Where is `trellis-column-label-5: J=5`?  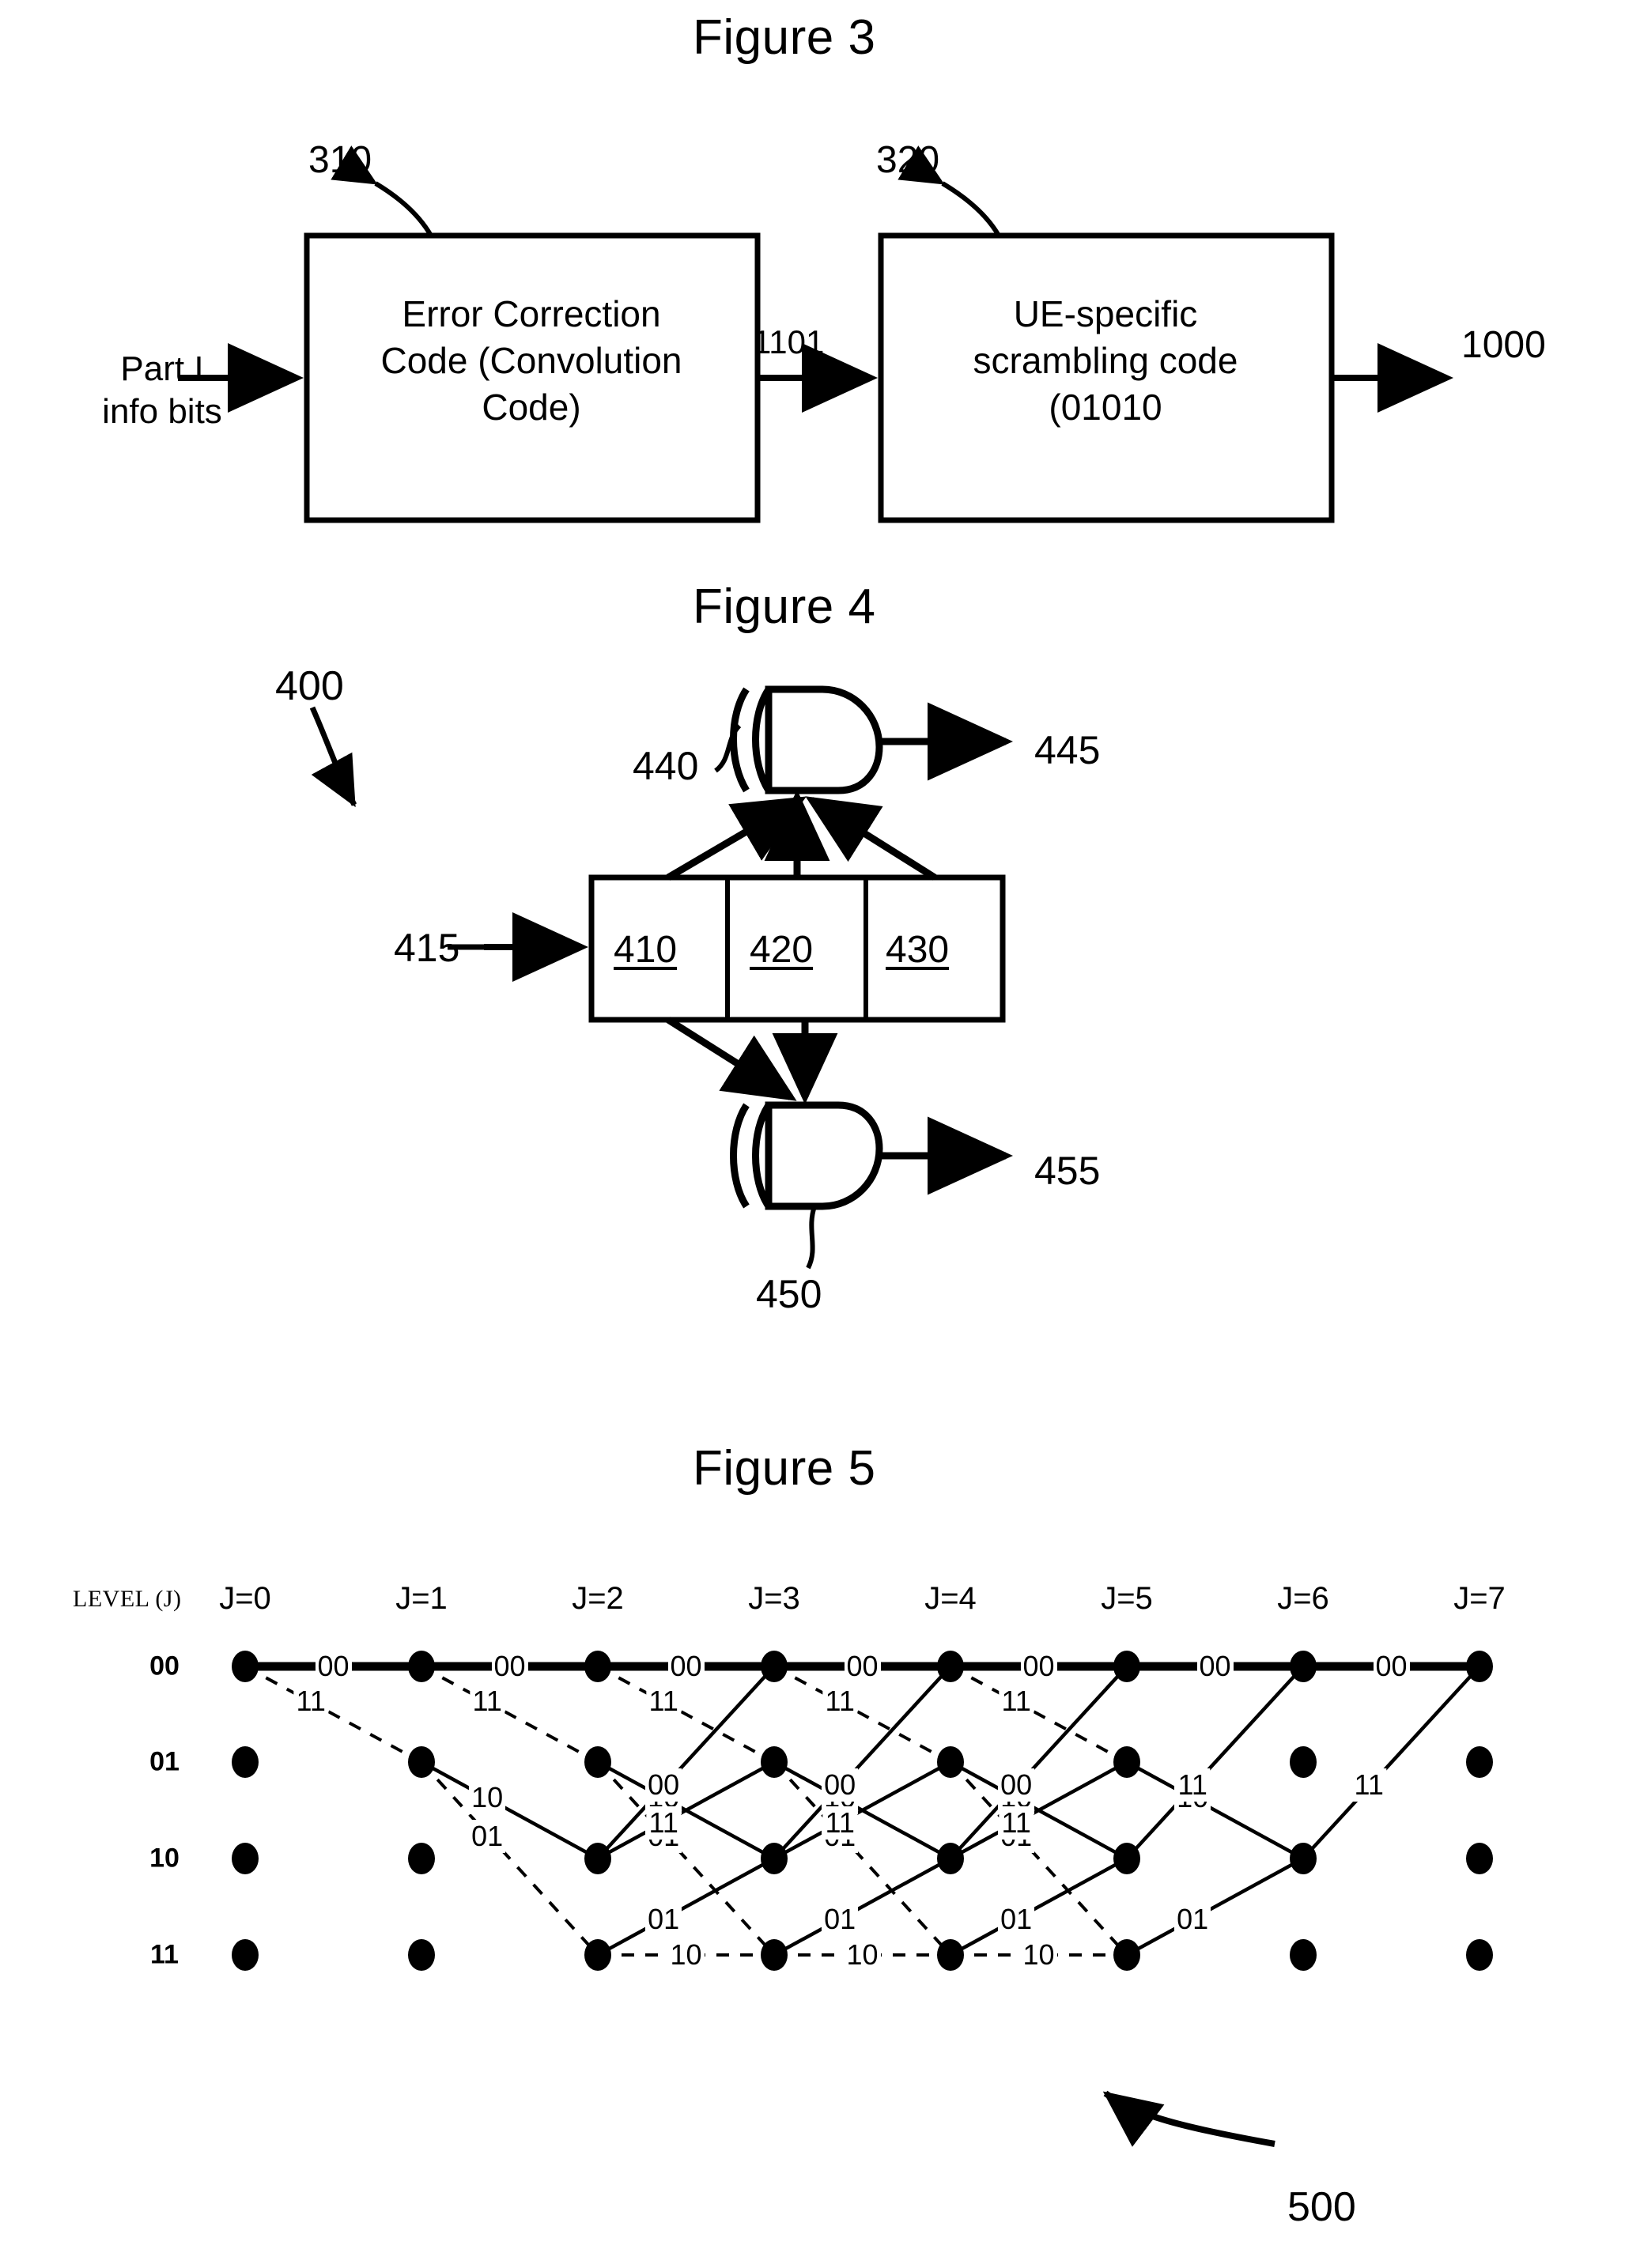 trellis-column-label-5: J=5 is located at coordinates (1127, 1598).